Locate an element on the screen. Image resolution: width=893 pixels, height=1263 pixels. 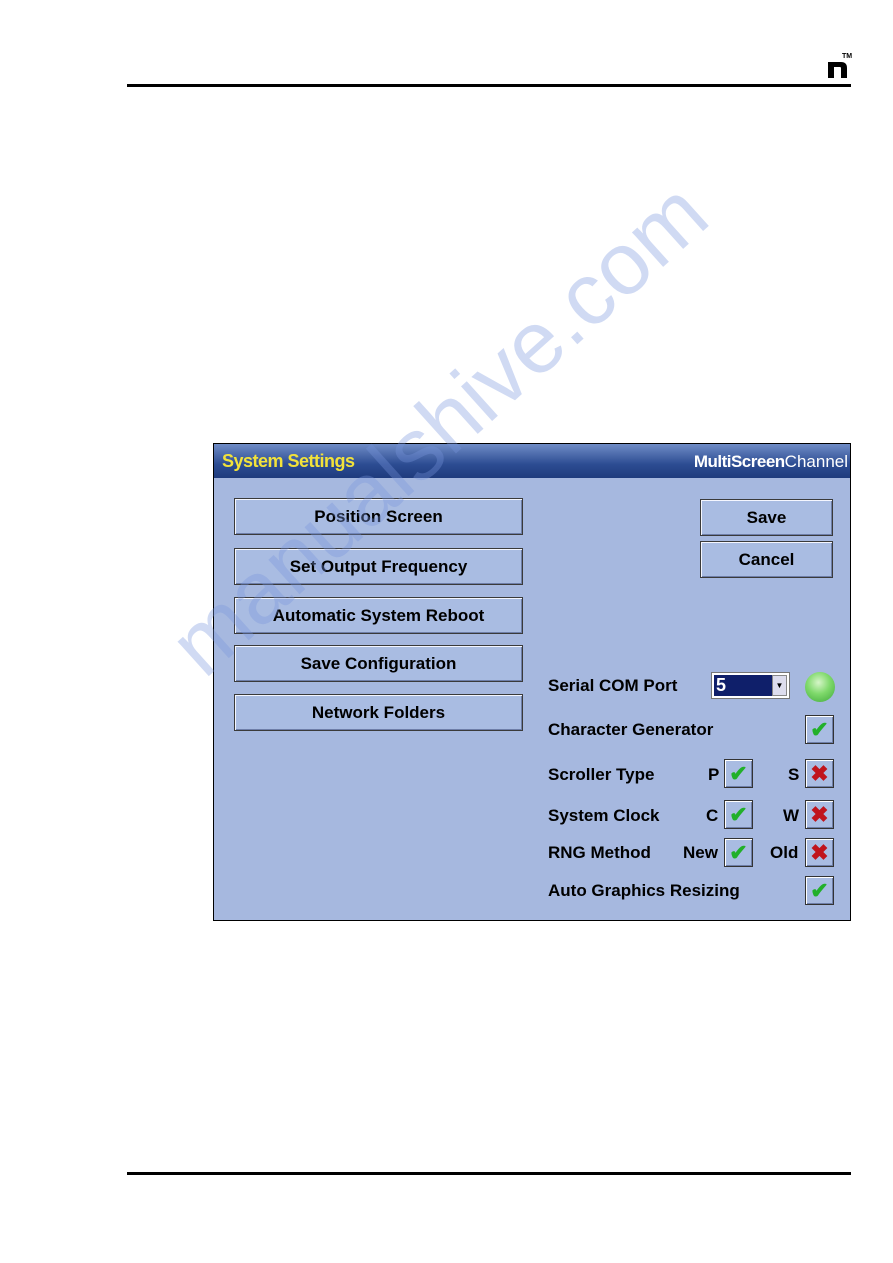
automatic-system-reboot-button: Automatic System Reboot is located at coordinates (378, 615).